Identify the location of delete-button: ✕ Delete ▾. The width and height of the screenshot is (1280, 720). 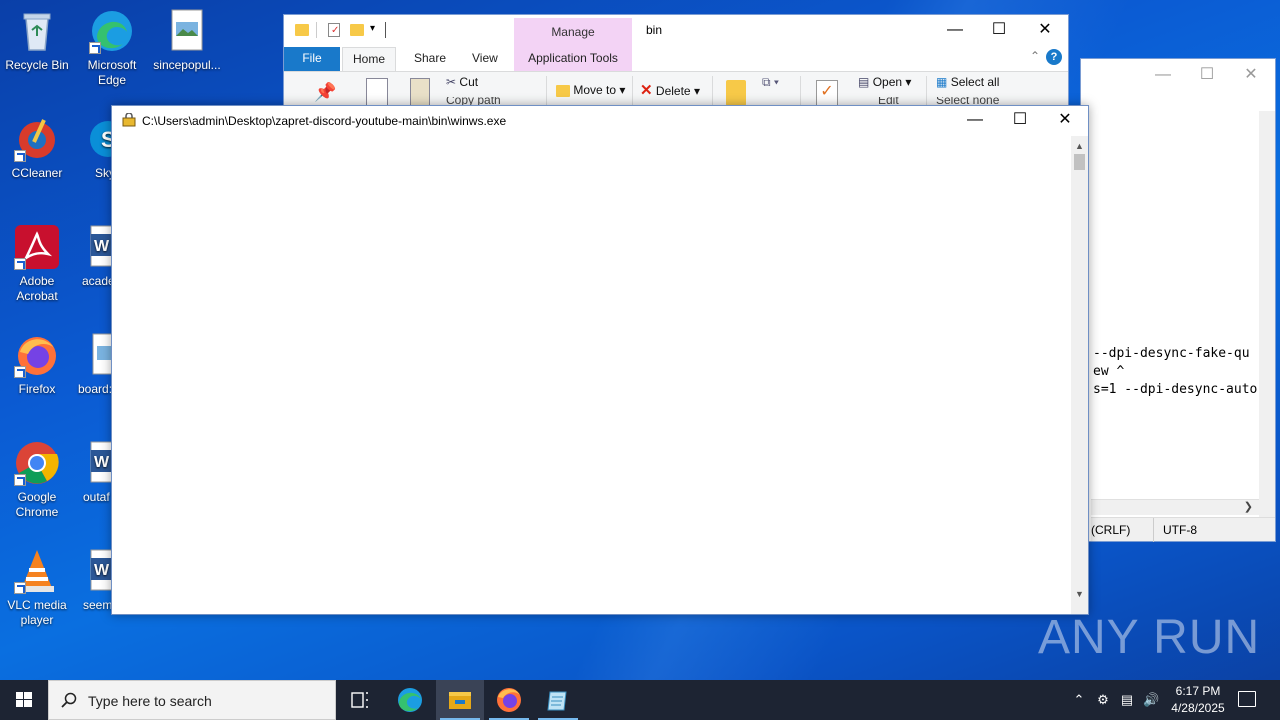
(670, 90).